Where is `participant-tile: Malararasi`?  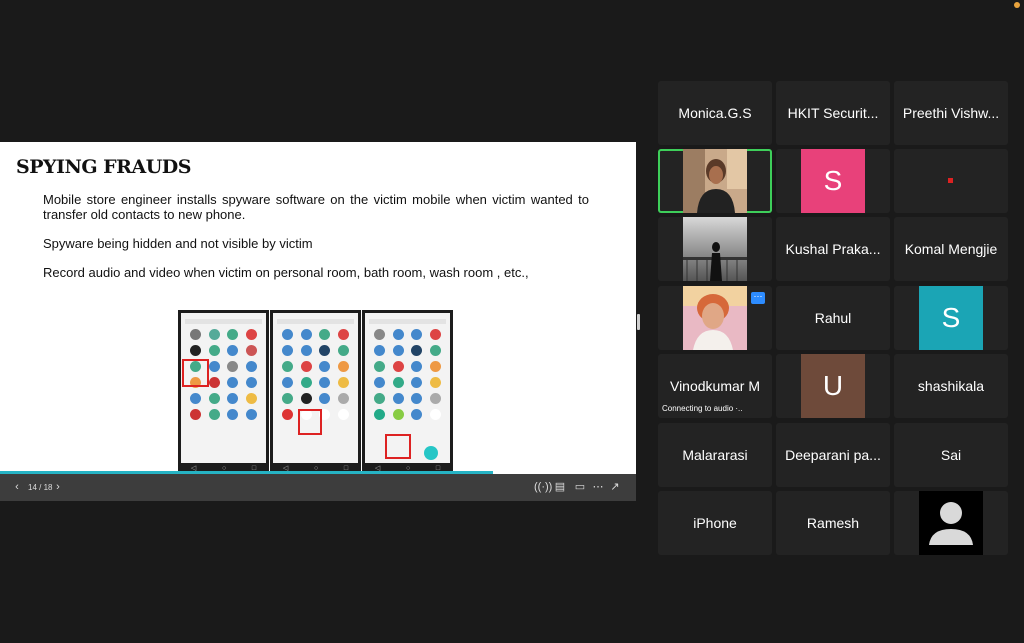
participant-tile: Malararasi is located at coordinates (715, 455).